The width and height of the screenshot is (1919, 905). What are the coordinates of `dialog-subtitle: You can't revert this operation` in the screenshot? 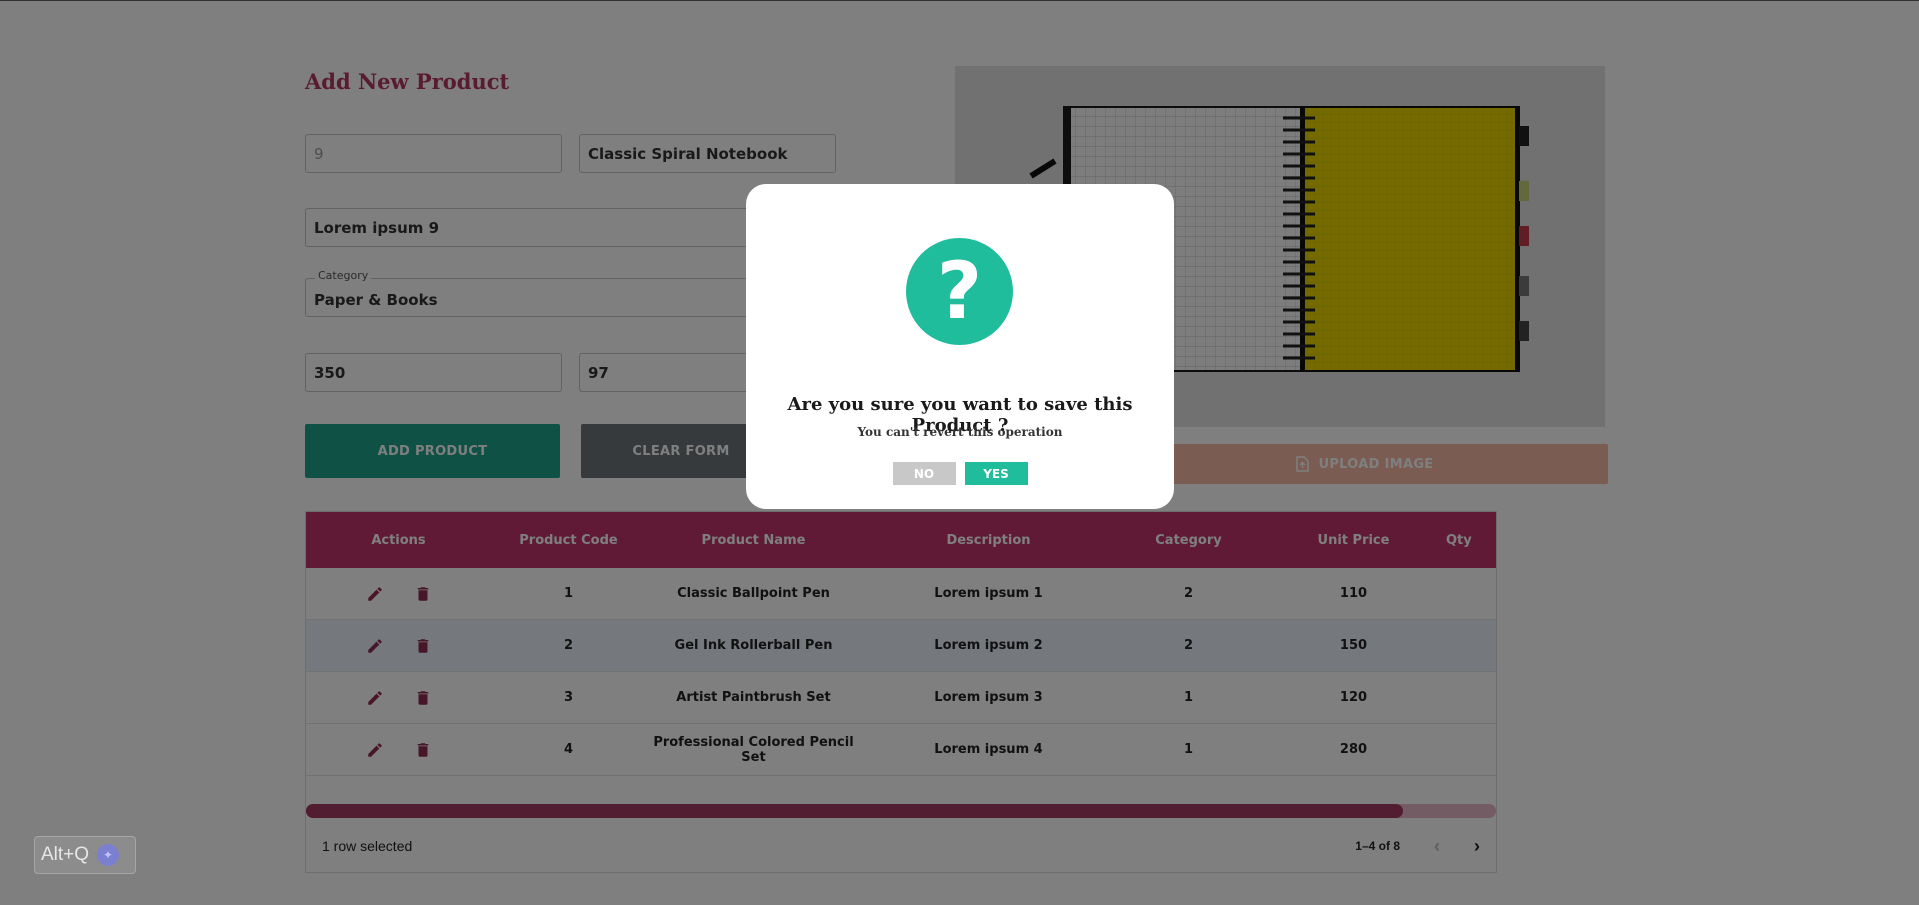 It's located at (960, 432).